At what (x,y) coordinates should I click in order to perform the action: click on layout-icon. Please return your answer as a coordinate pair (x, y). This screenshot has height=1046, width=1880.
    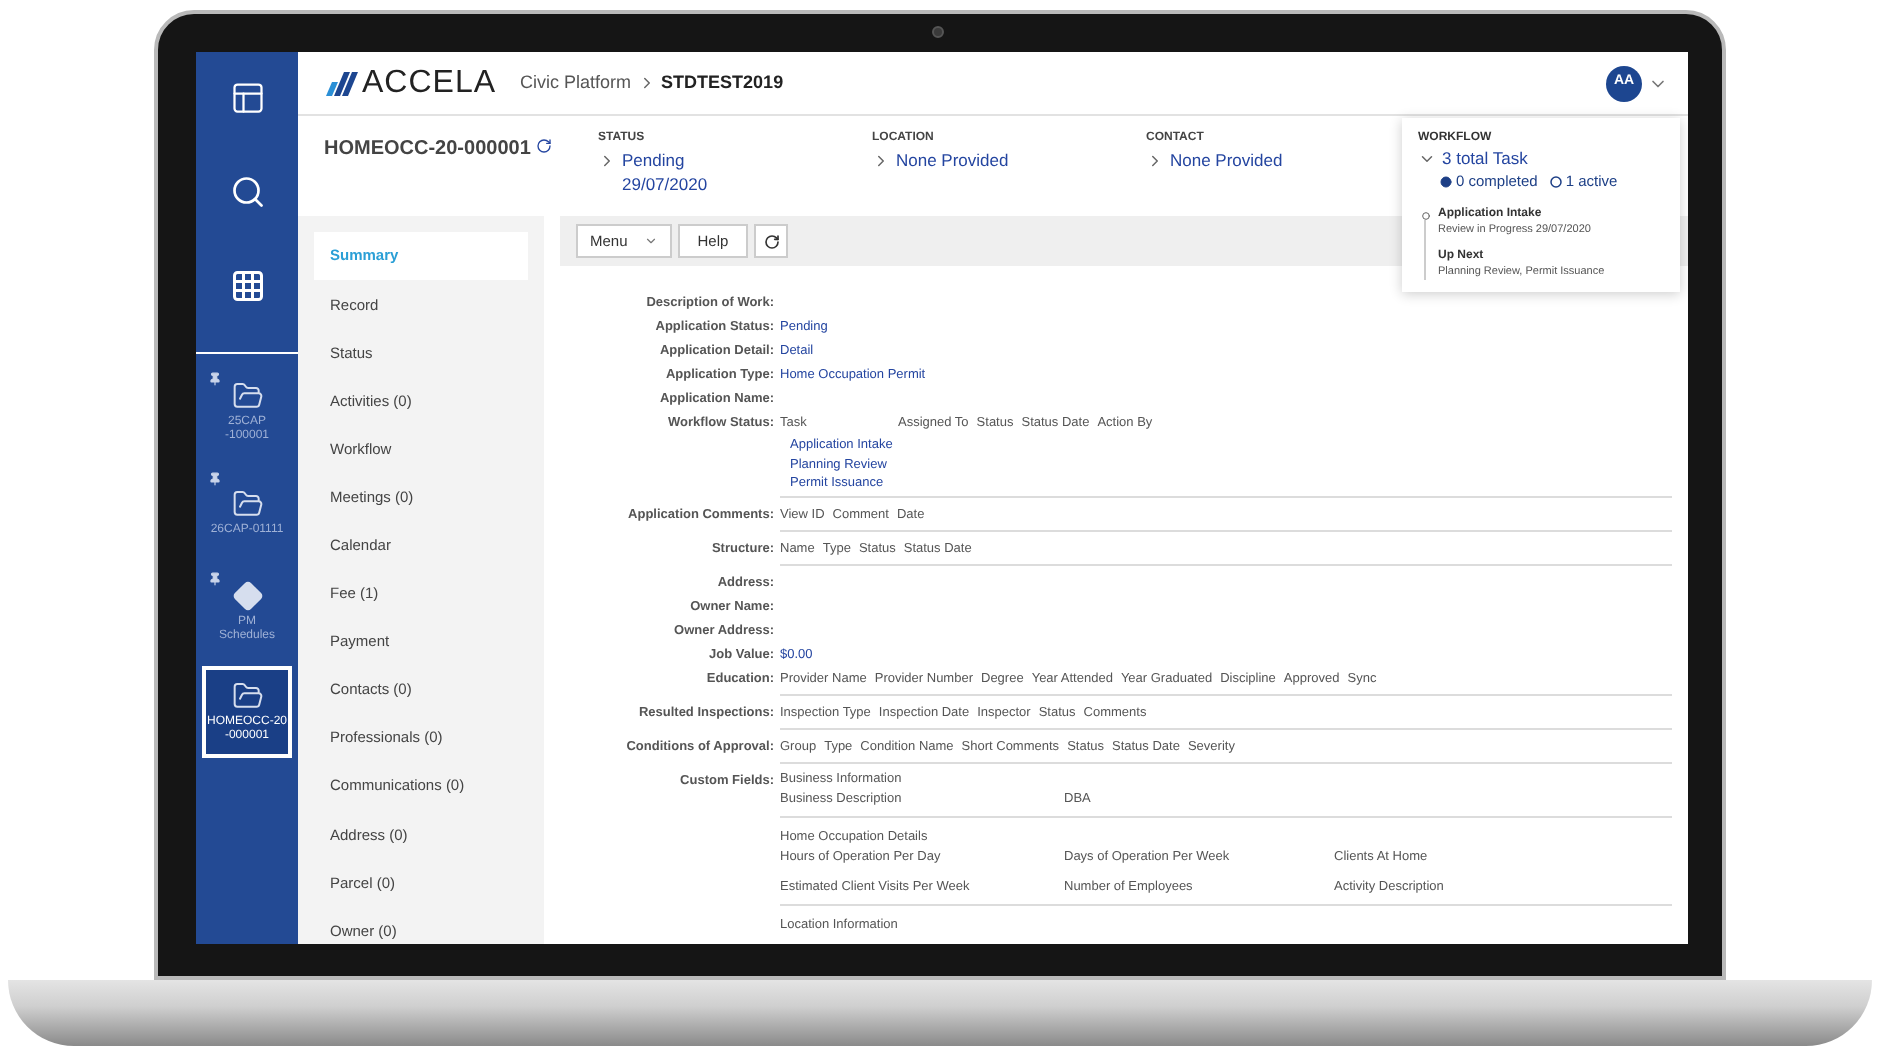
    Looking at the image, I should click on (247, 98).